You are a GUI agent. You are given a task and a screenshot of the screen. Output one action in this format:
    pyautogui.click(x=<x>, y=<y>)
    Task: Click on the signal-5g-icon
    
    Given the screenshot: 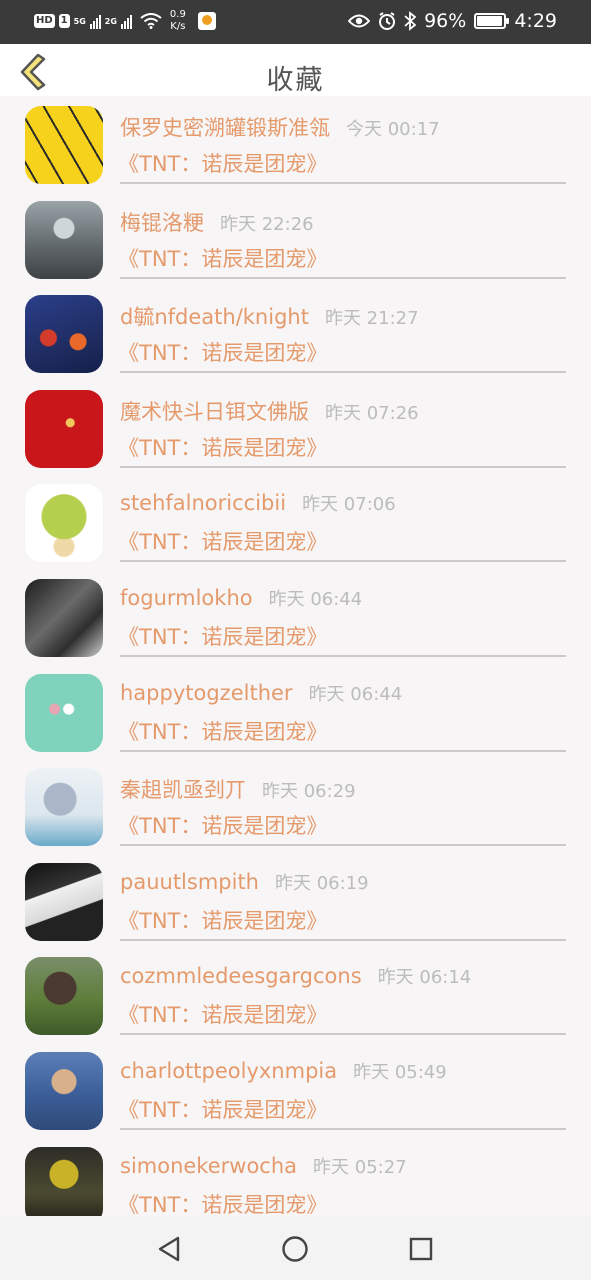 What is the action you would take?
    pyautogui.click(x=95, y=21)
    